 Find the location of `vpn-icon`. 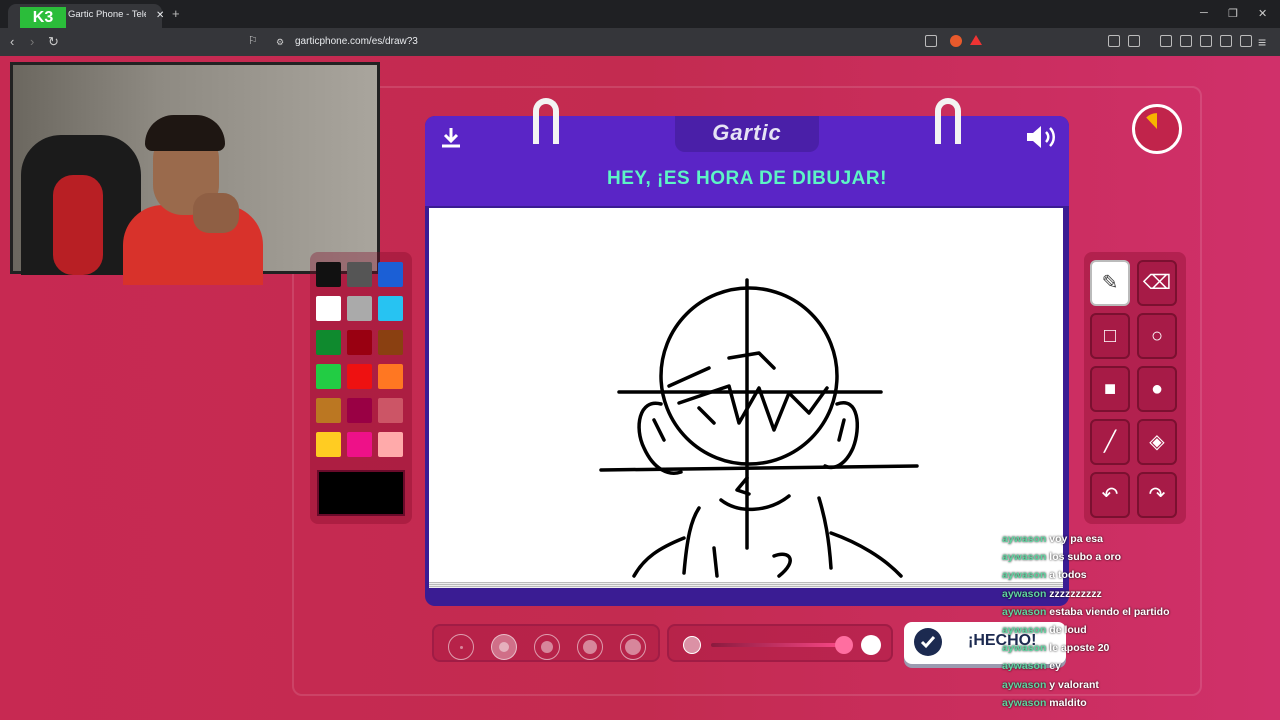

vpn-icon is located at coordinates (1246, 41).